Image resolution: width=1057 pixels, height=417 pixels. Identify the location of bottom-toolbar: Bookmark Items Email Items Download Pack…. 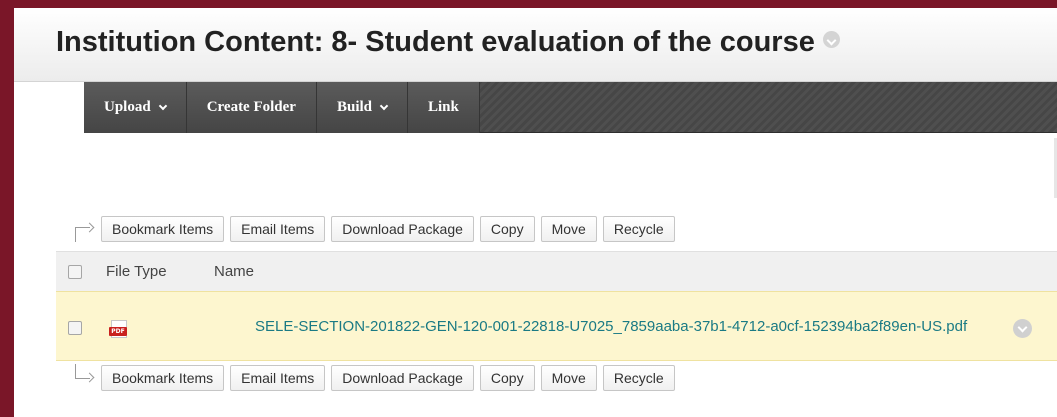
(375, 378).